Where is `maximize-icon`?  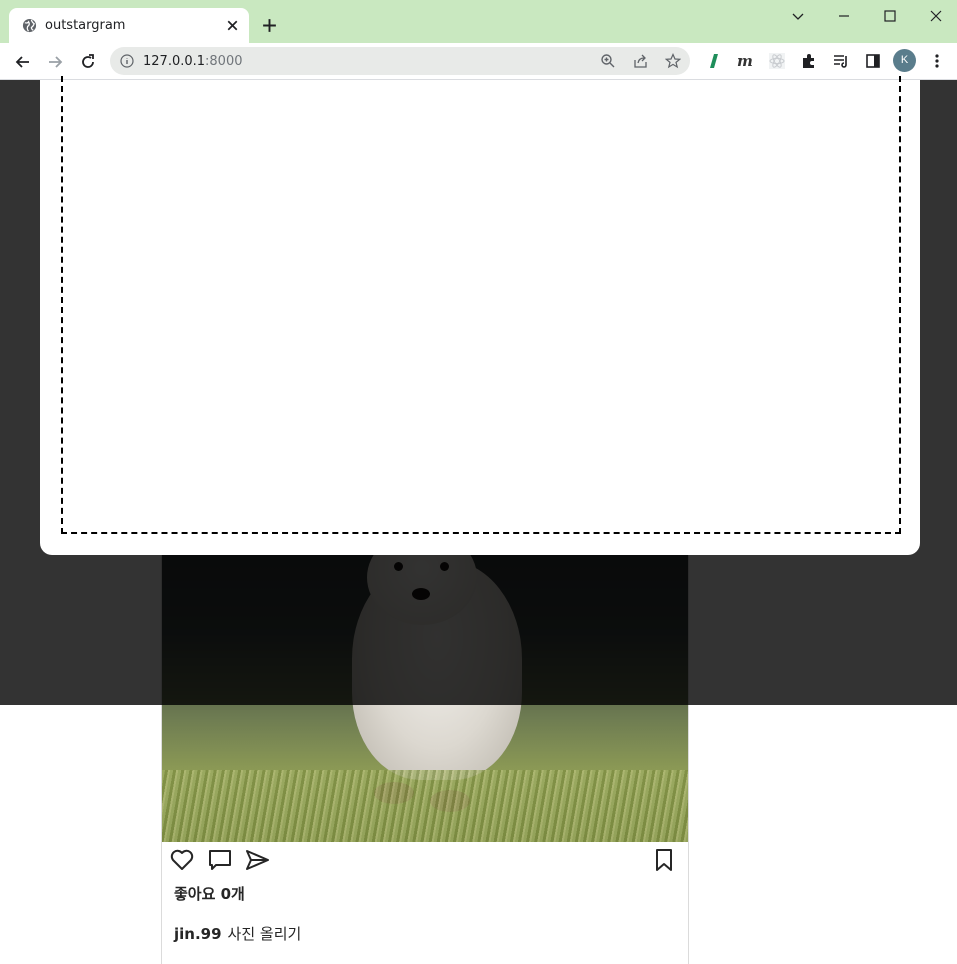
maximize-icon is located at coordinates (890, 16).